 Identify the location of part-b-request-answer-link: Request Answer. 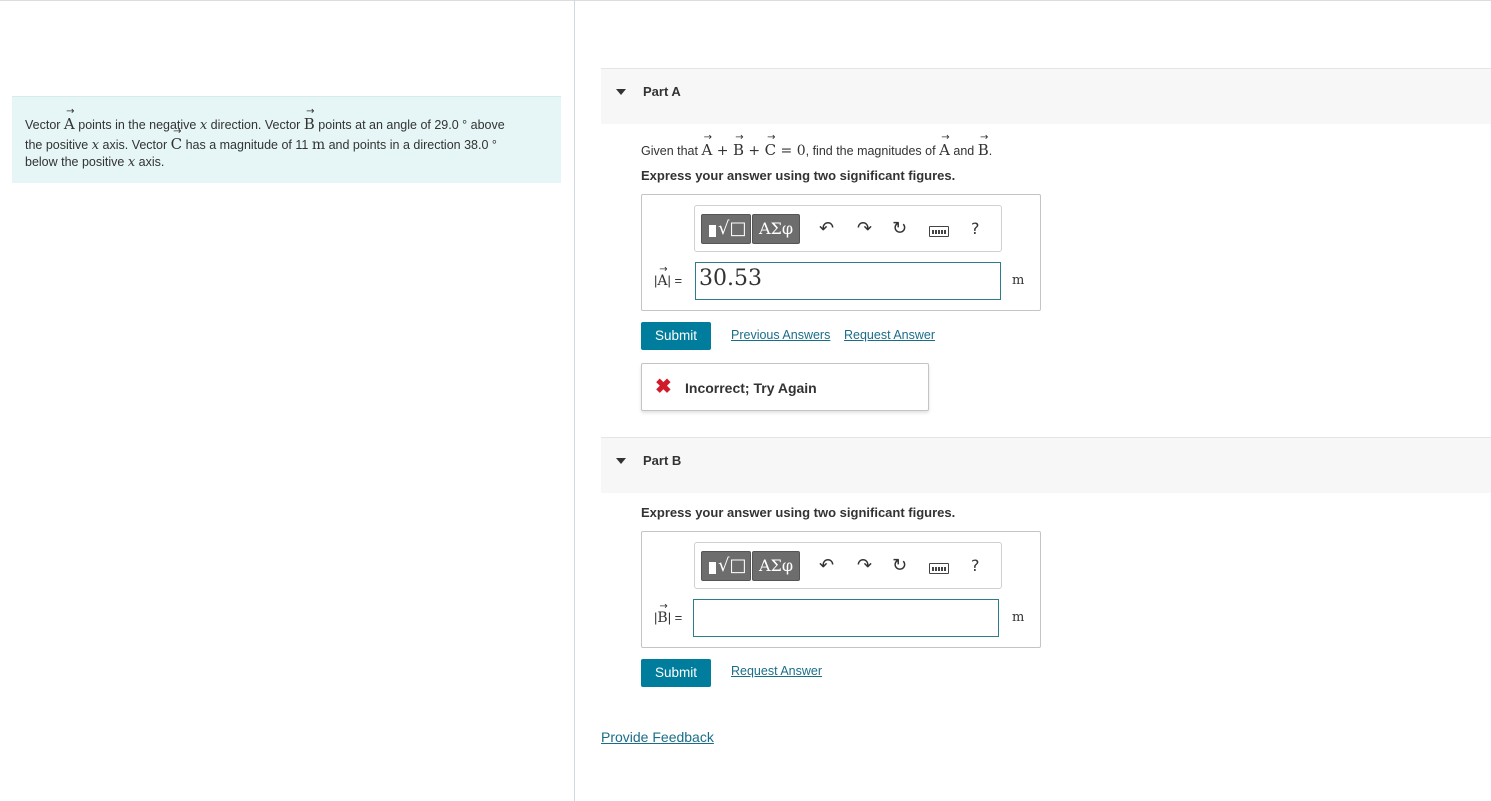
(776, 671).